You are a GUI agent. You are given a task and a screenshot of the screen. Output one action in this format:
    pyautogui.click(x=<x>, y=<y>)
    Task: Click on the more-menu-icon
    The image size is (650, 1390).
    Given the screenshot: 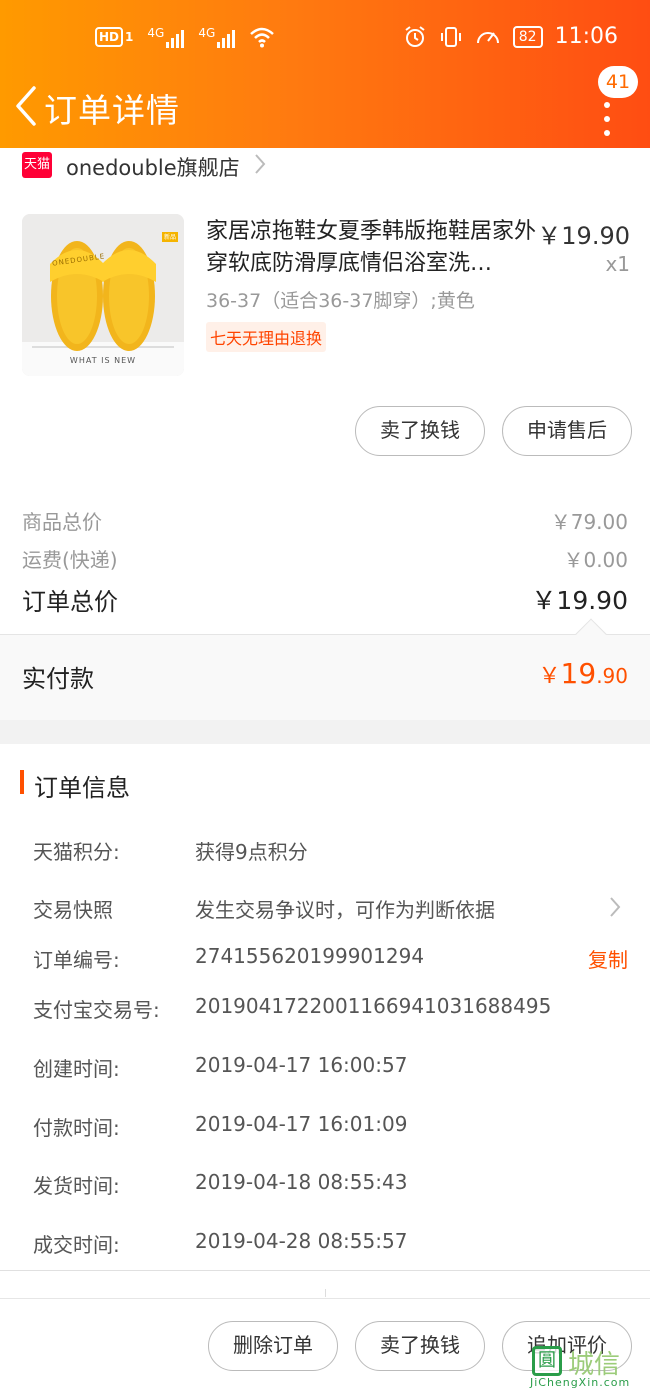 What is the action you would take?
    pyautogui.click(x=608, y=119)
    